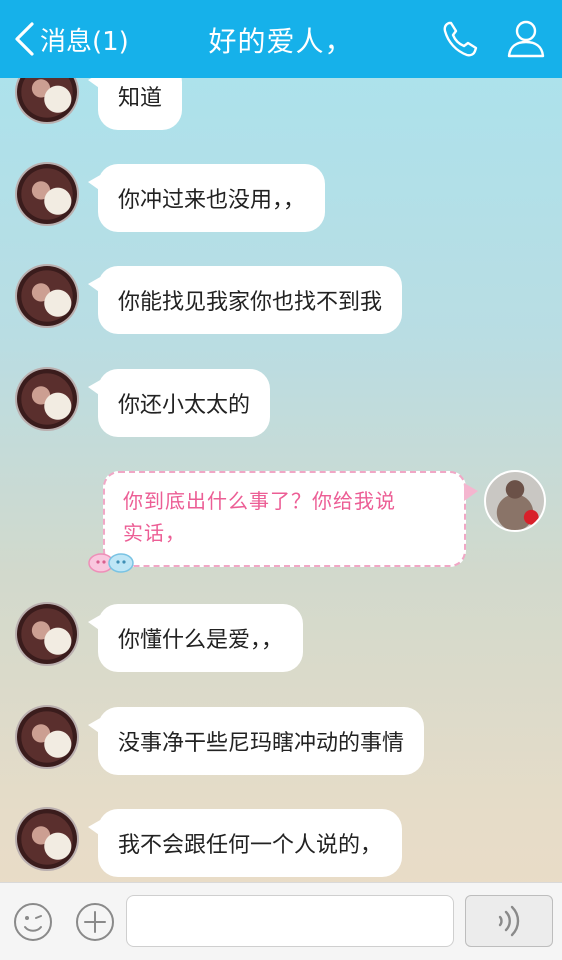 Image resolution: width=562 pixels, height=960 pixels. I want to click on plus-icon, so click(95, 922).